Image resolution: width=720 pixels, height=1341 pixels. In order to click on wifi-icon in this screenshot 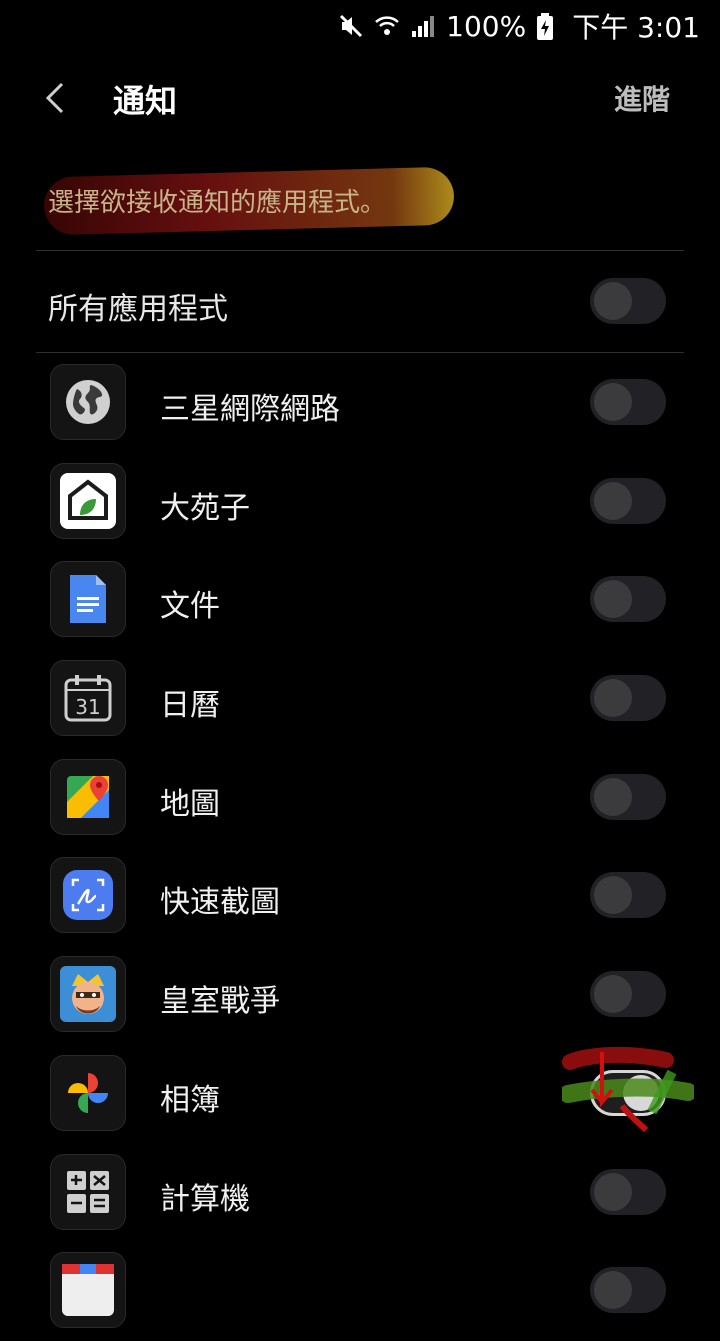, I will do `click(387, 26)`.